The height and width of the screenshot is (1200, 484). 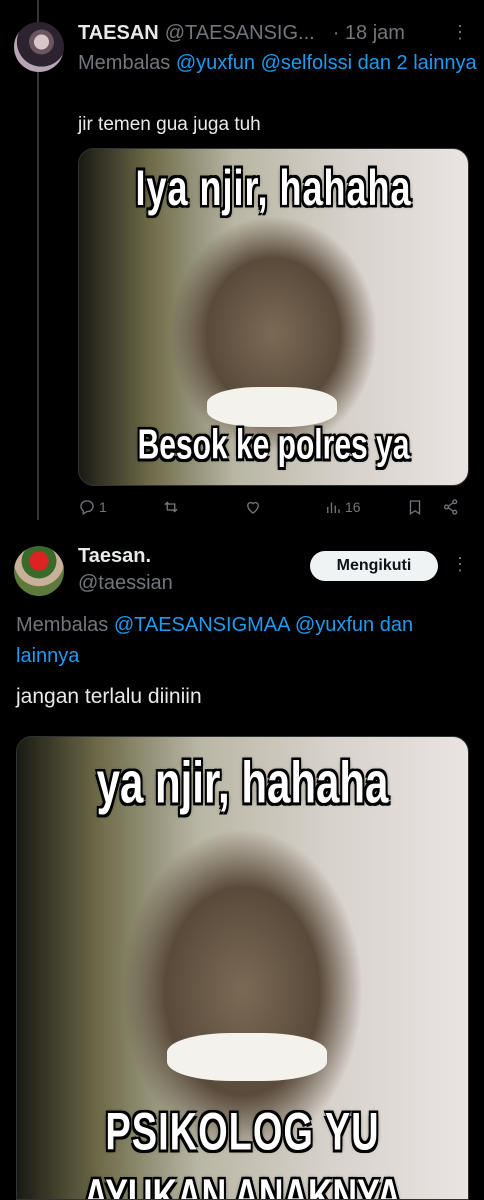 I want to click on retweet-button, so click(x=171, y=507).